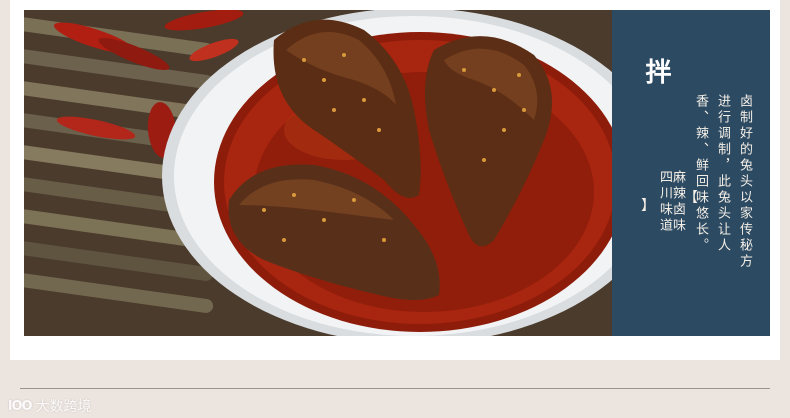  What do you see at coordinates (649, 206) in the screenshot?
I see `bracket-close: 】` at bounding box center [649, 206].